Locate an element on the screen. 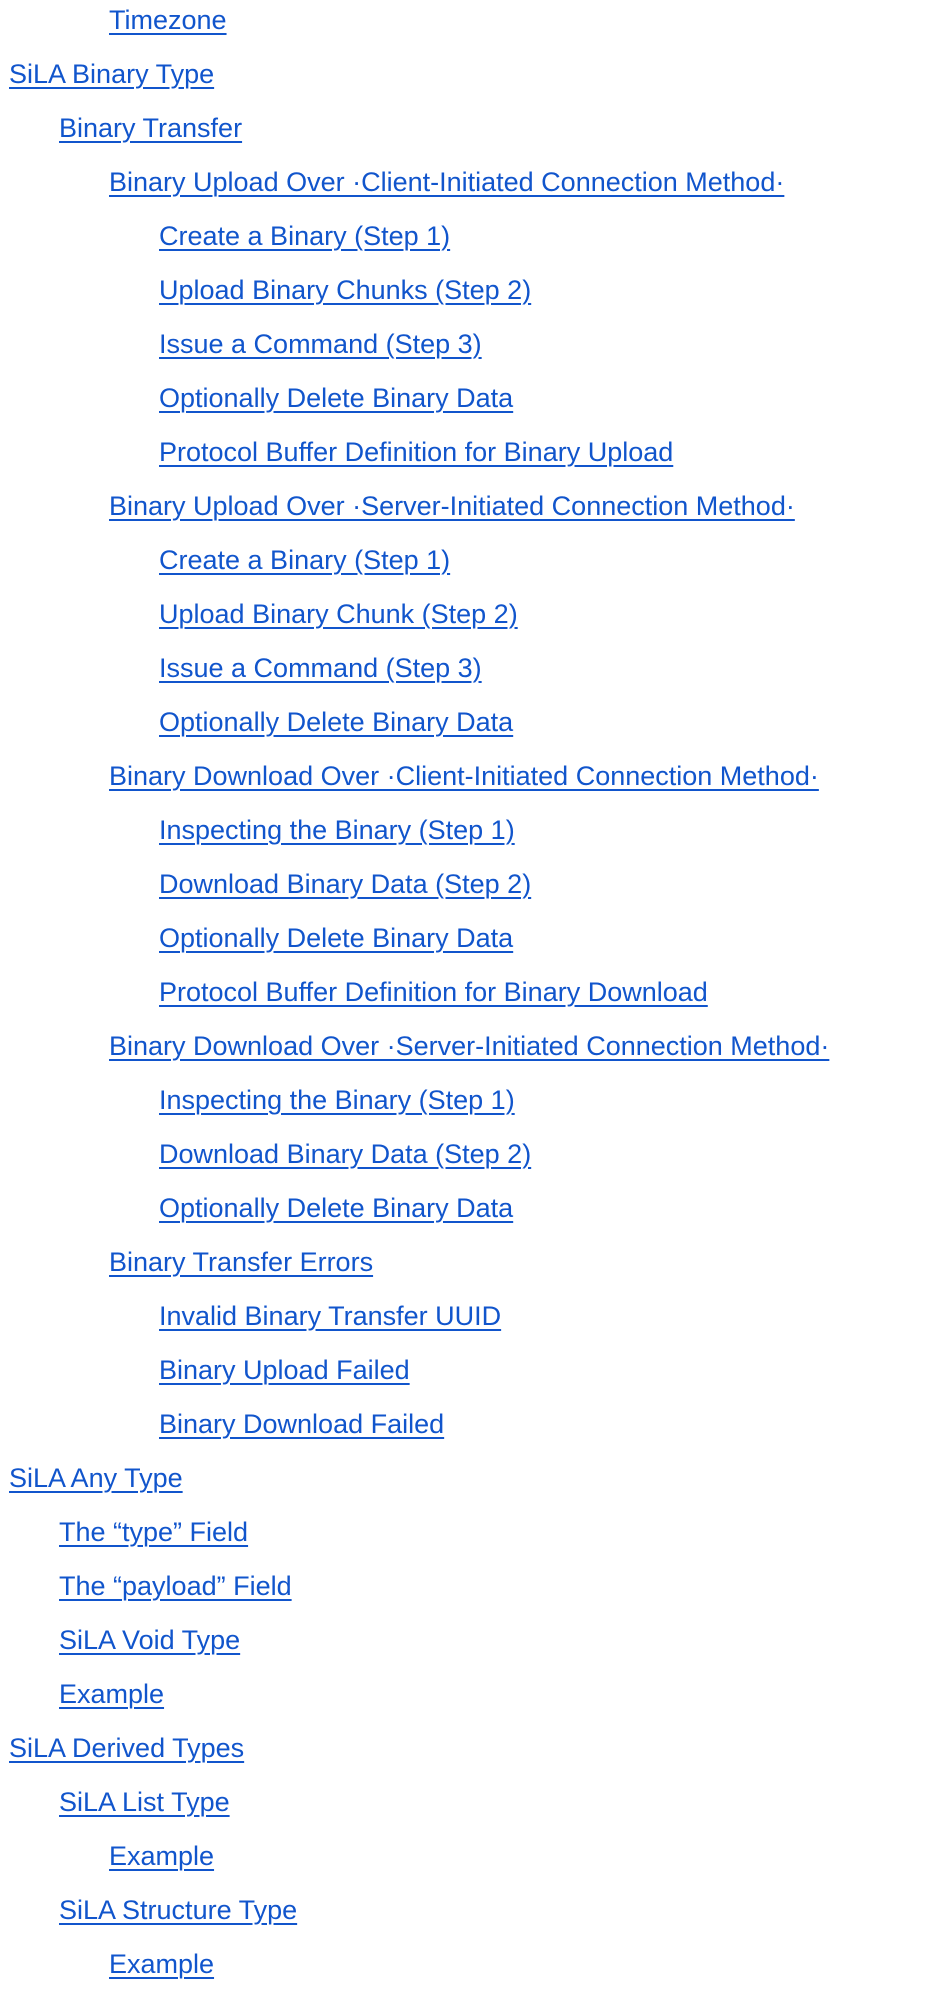  toc-link: Timezone is located at coordinates (168, 20).